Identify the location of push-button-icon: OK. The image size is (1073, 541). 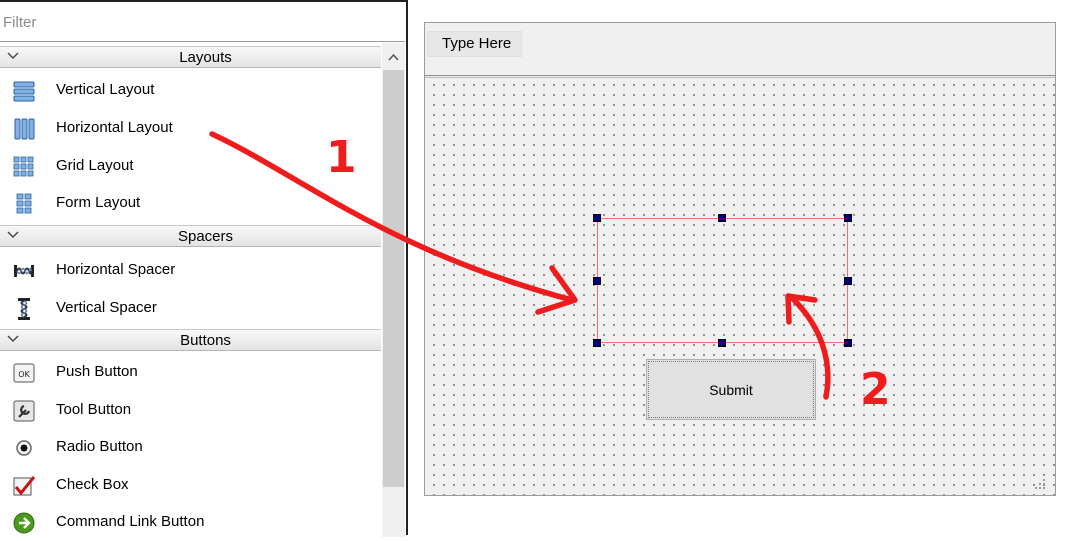
(24, 373).